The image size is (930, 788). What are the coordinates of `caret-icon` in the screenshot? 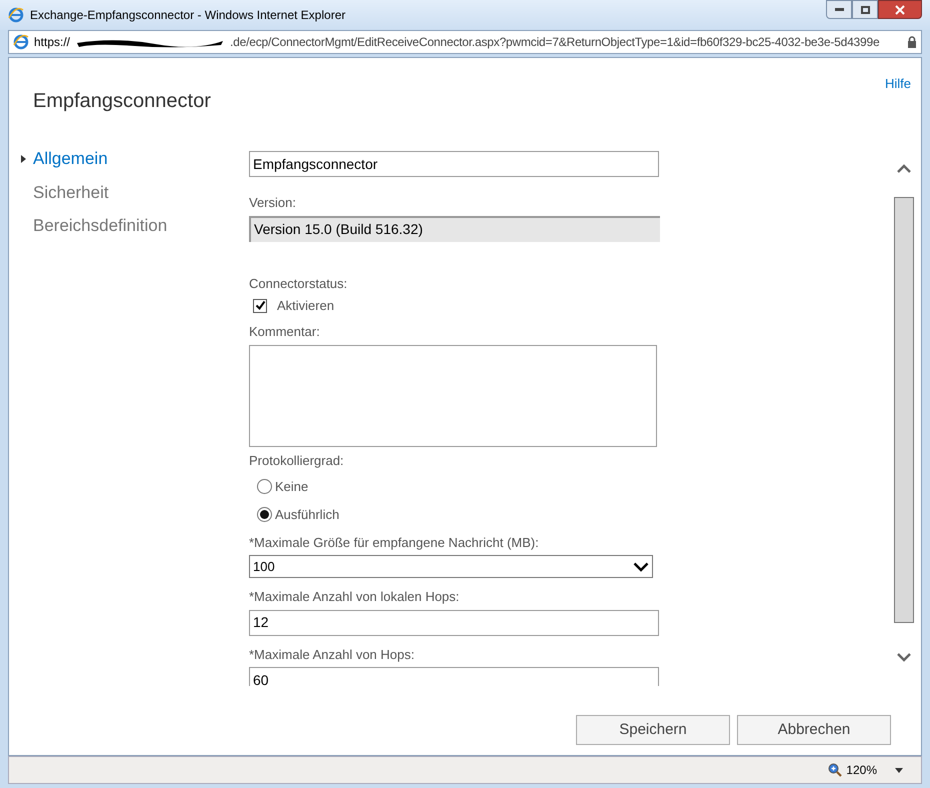 It's located at (23, 158).